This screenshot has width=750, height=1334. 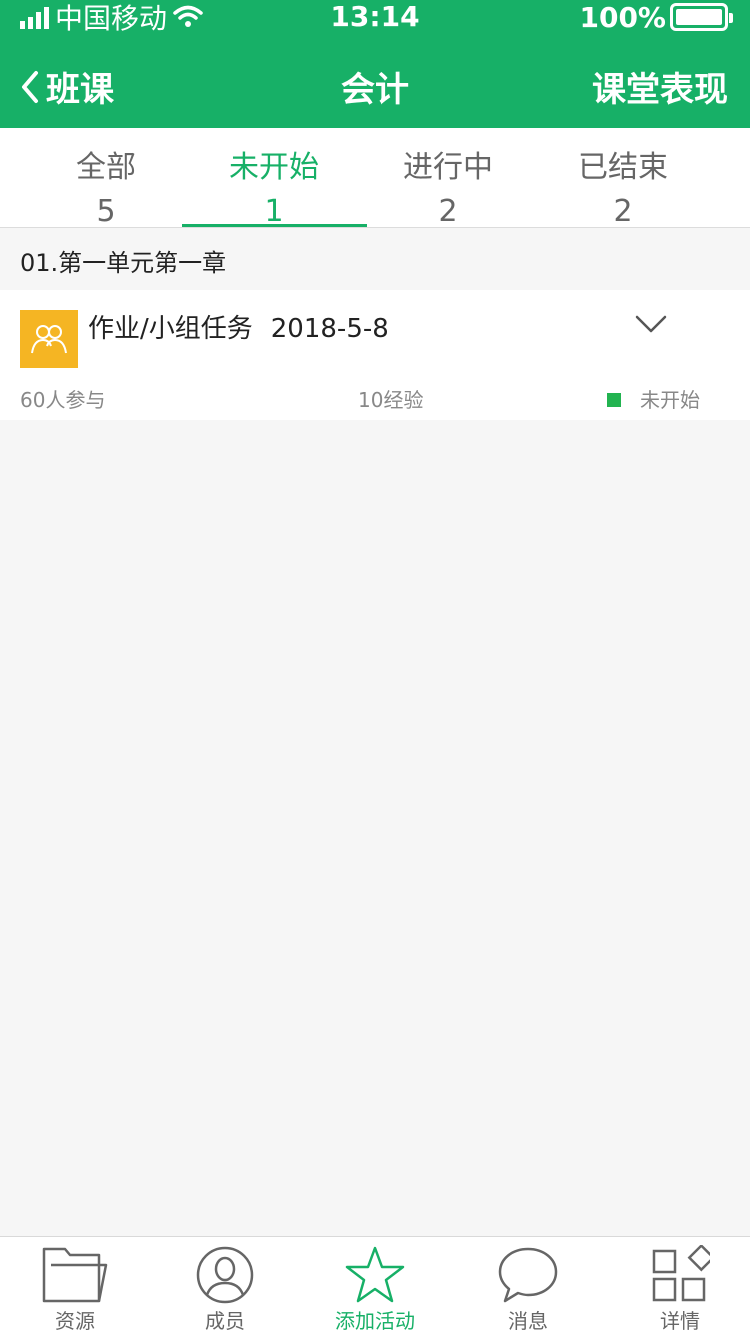 I want to click on activity-status: 未开始, so click(x=670, y=400).